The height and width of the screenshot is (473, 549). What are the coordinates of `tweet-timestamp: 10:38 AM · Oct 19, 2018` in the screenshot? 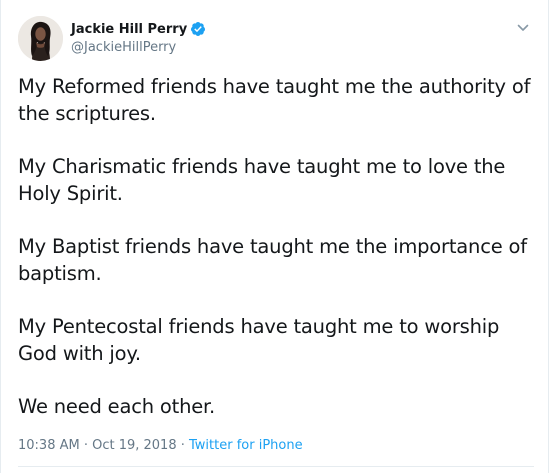 It's located at (97, 445).